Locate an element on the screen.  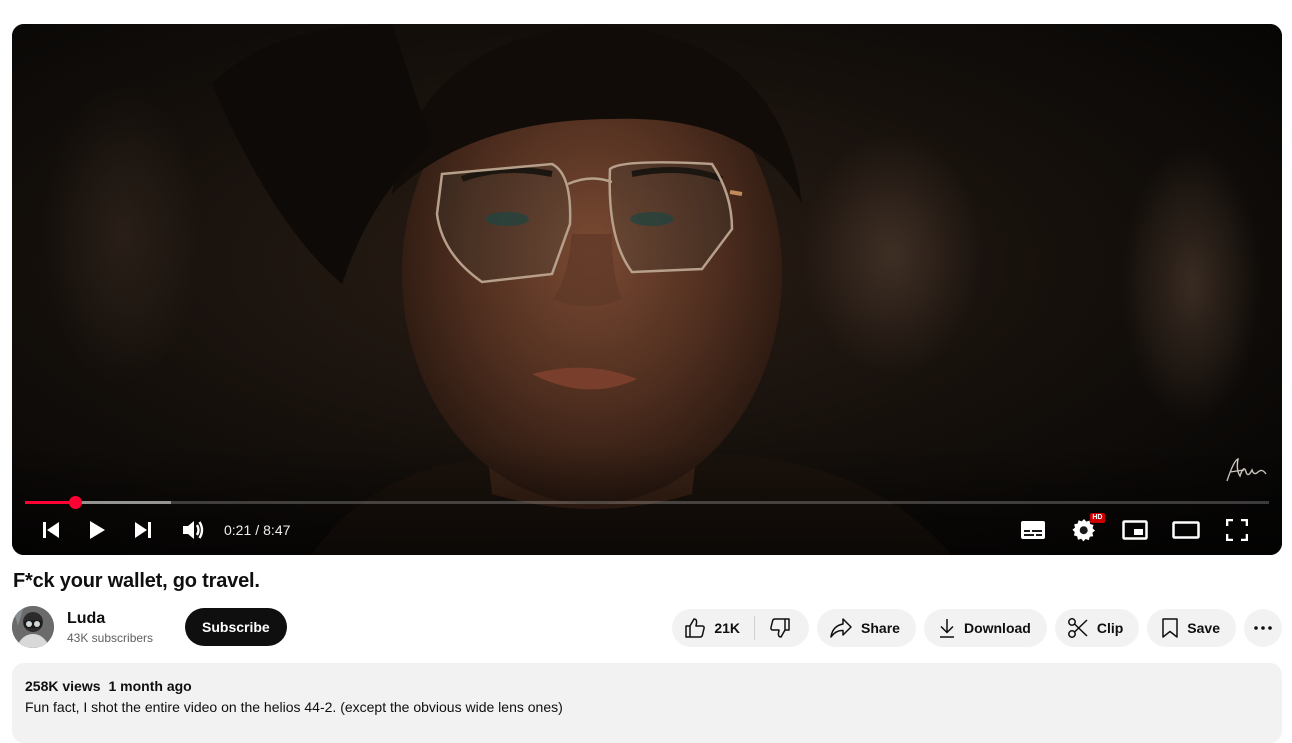
dislike-icon is located at coordinates (780, 628).